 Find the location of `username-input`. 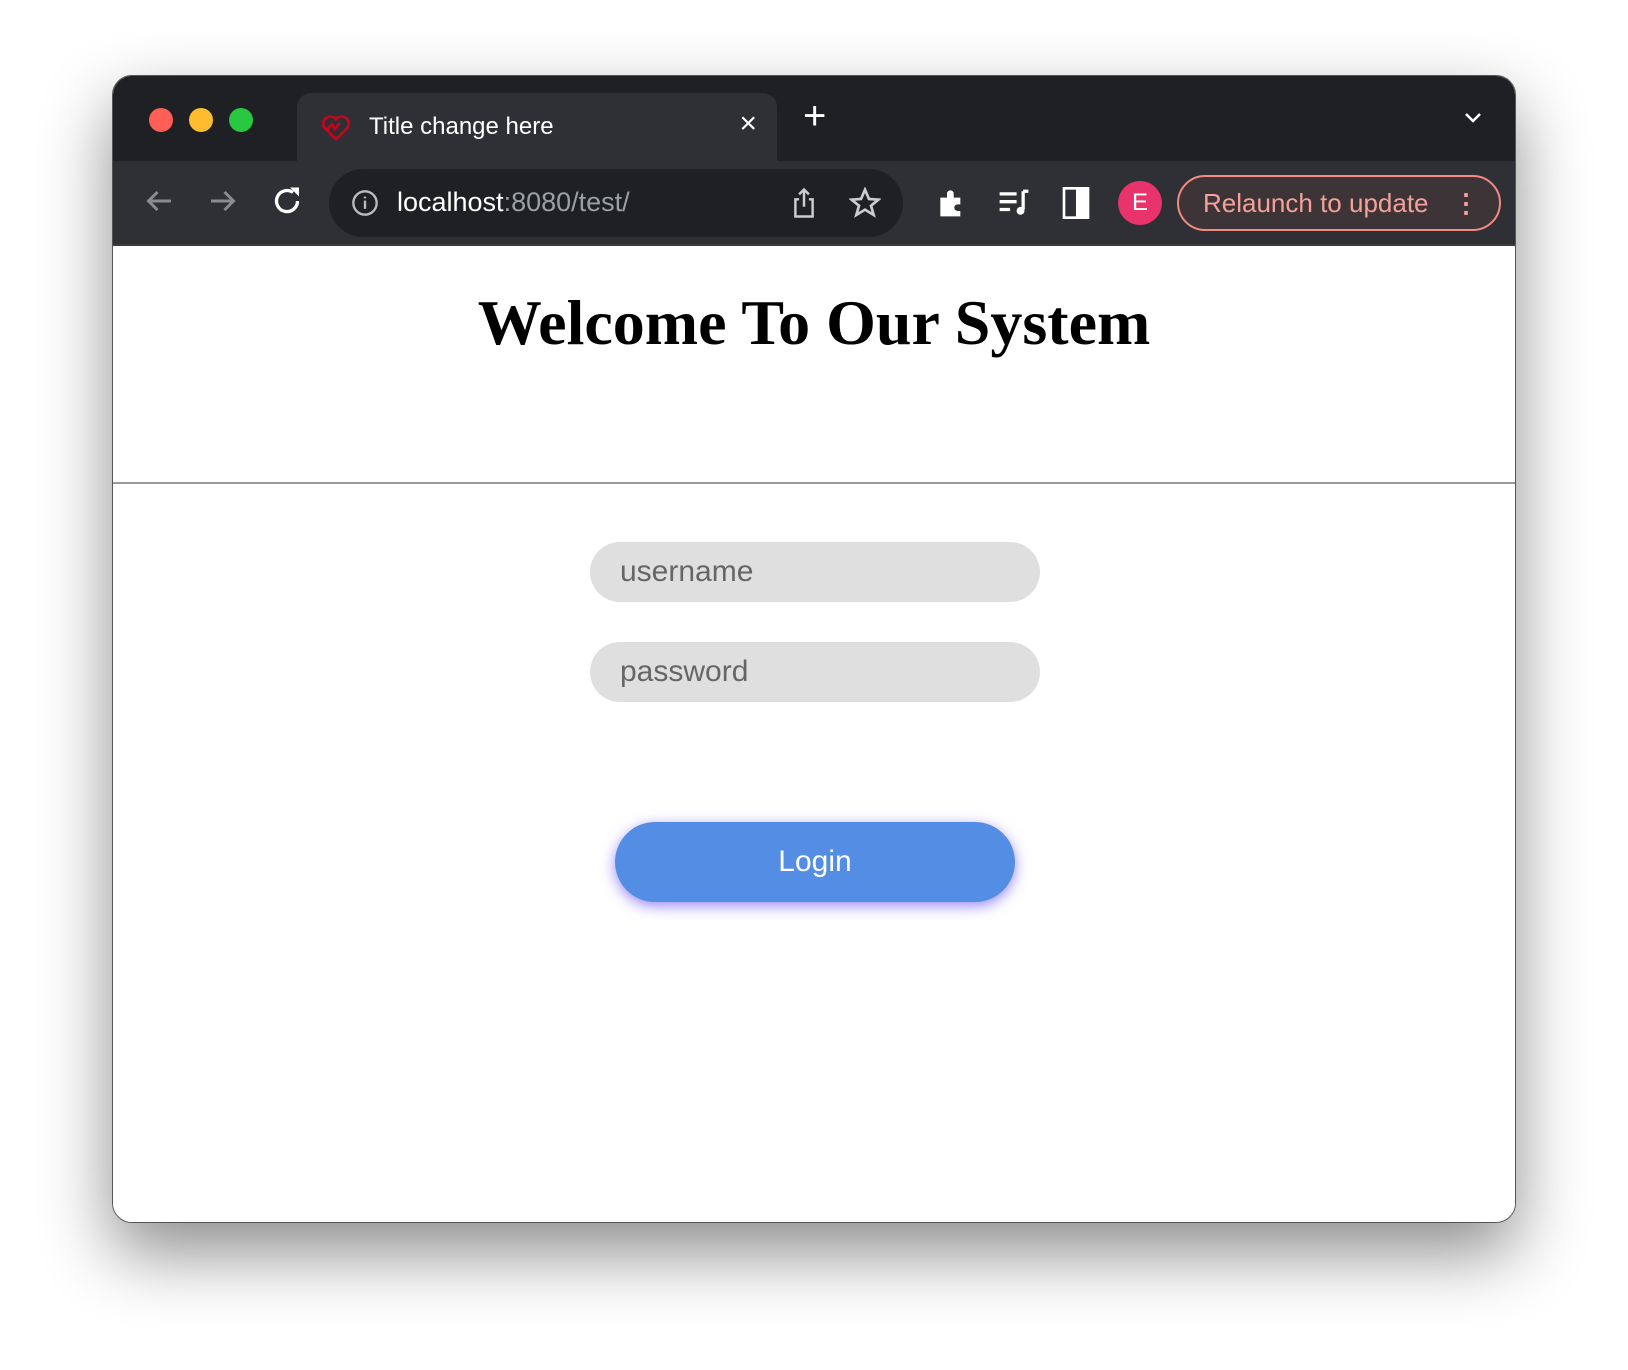

username-input is located at coordinates (815, 572).